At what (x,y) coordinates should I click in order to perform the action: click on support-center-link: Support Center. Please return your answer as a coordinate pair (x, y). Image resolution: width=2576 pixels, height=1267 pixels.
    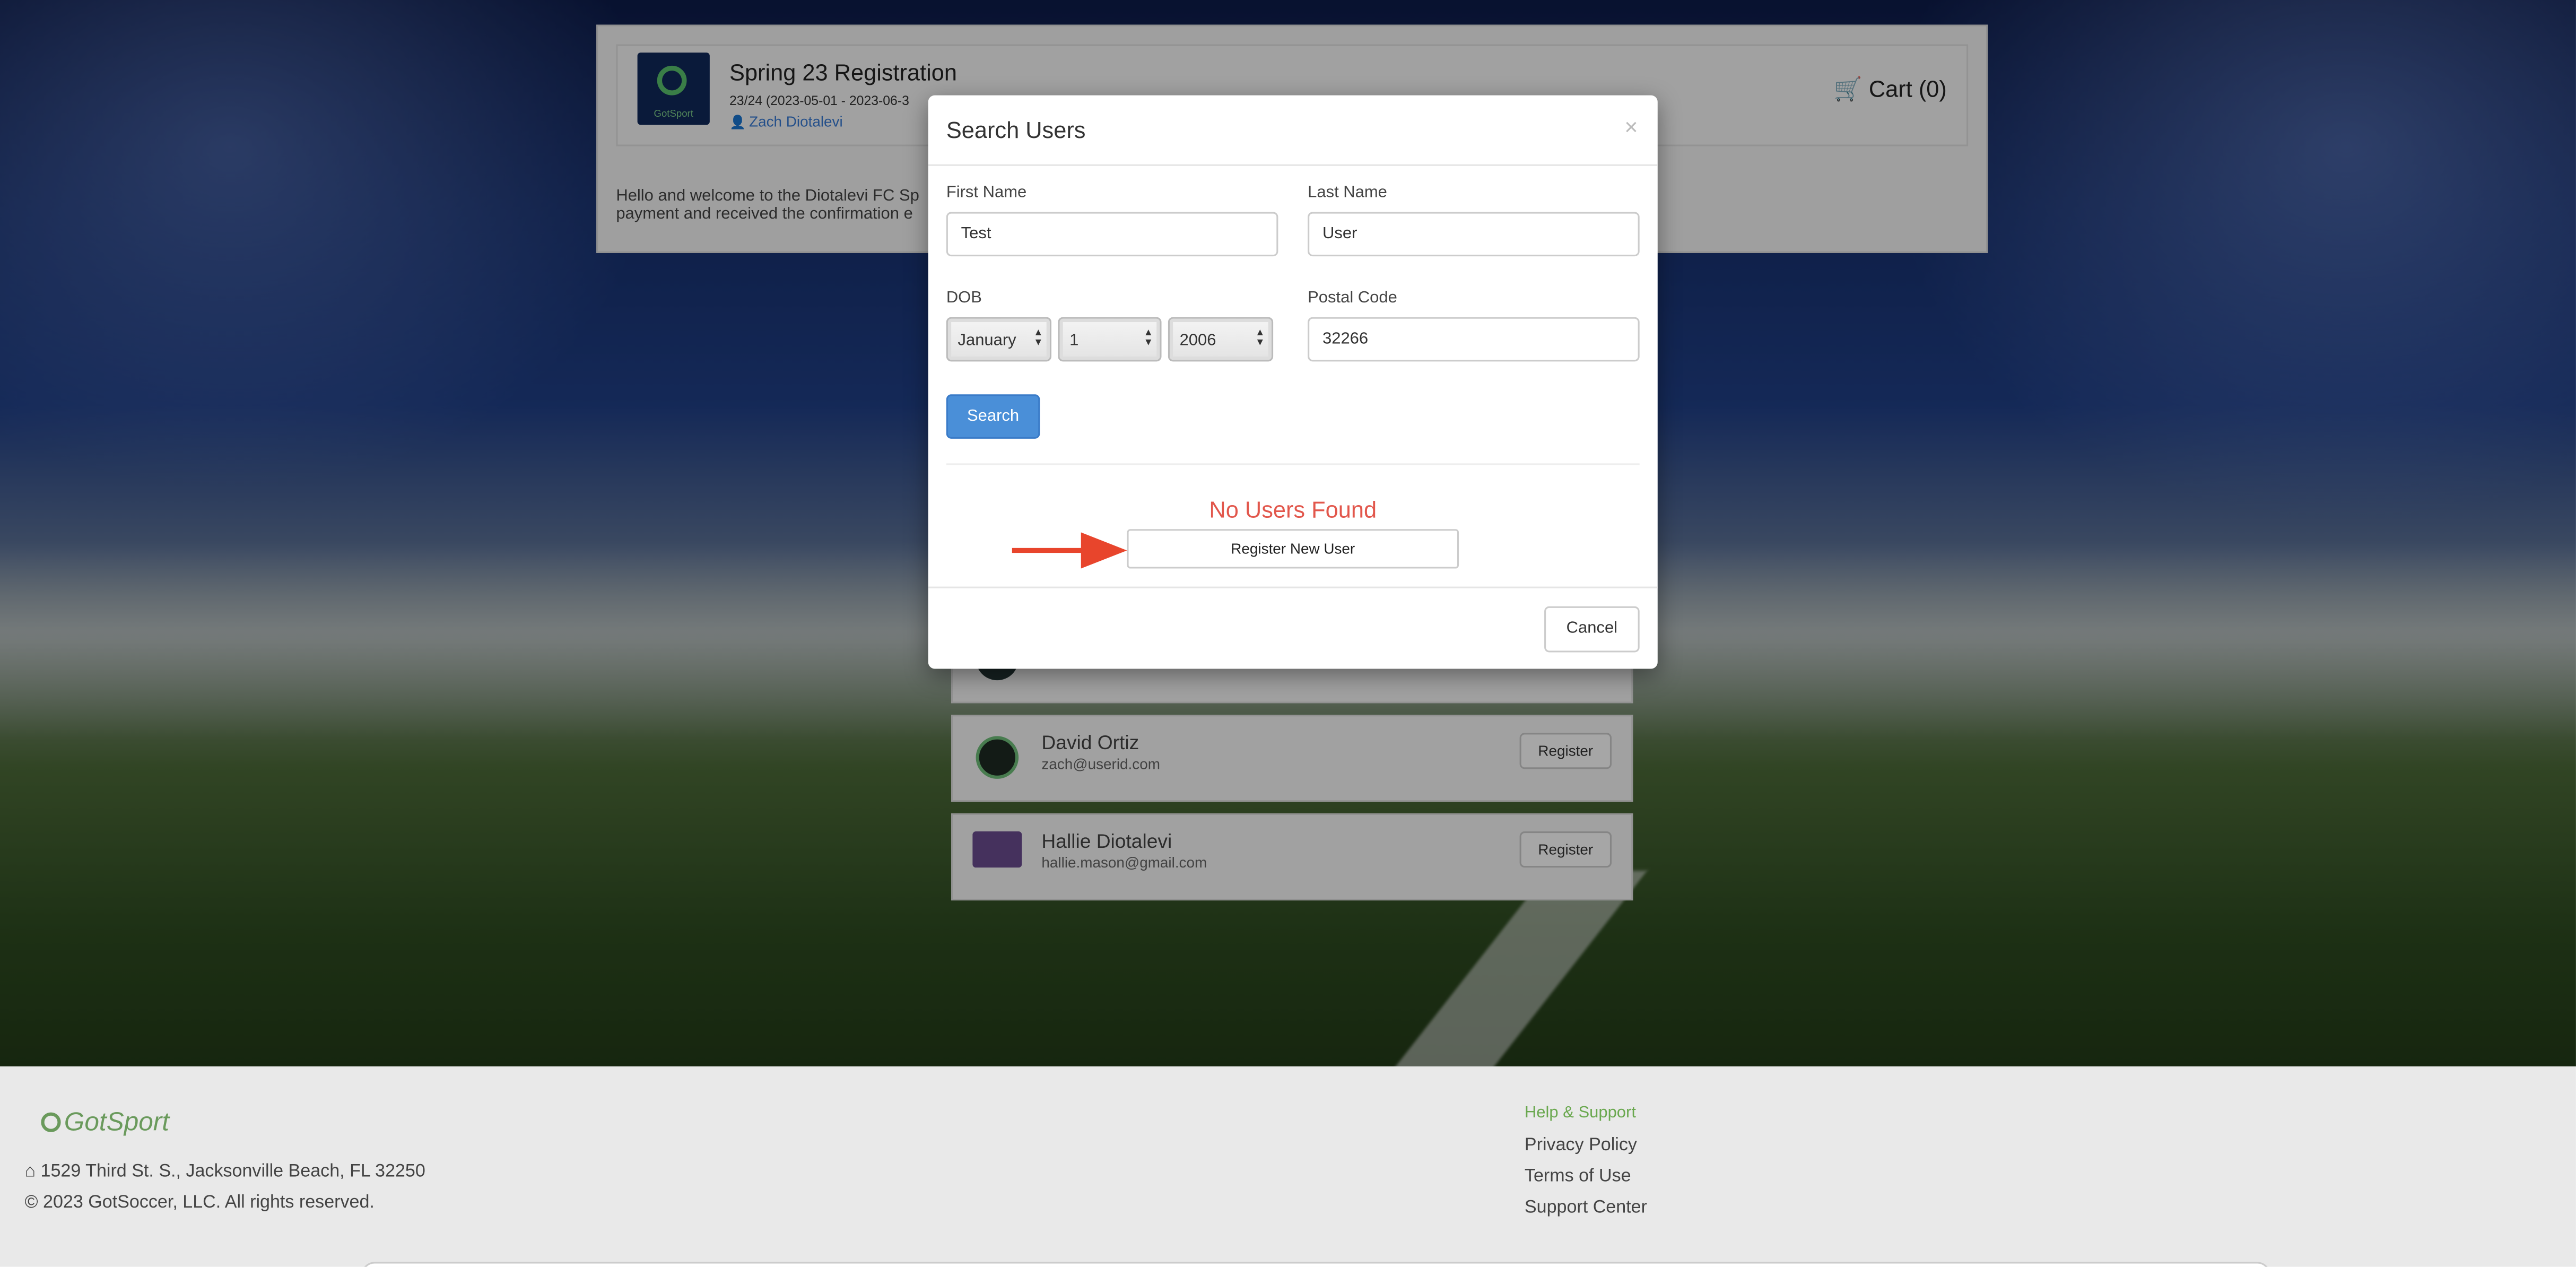
    Looking at the image, I should click on (1586, 1208).